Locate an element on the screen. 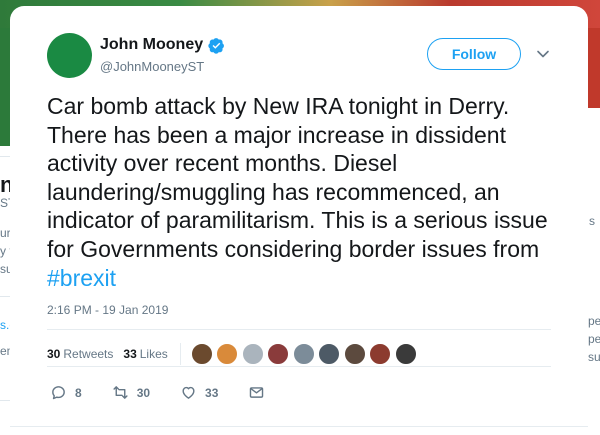 This screenshot has height=435, width=600. retweet-count: 30 is located at coordinates (143, 392).